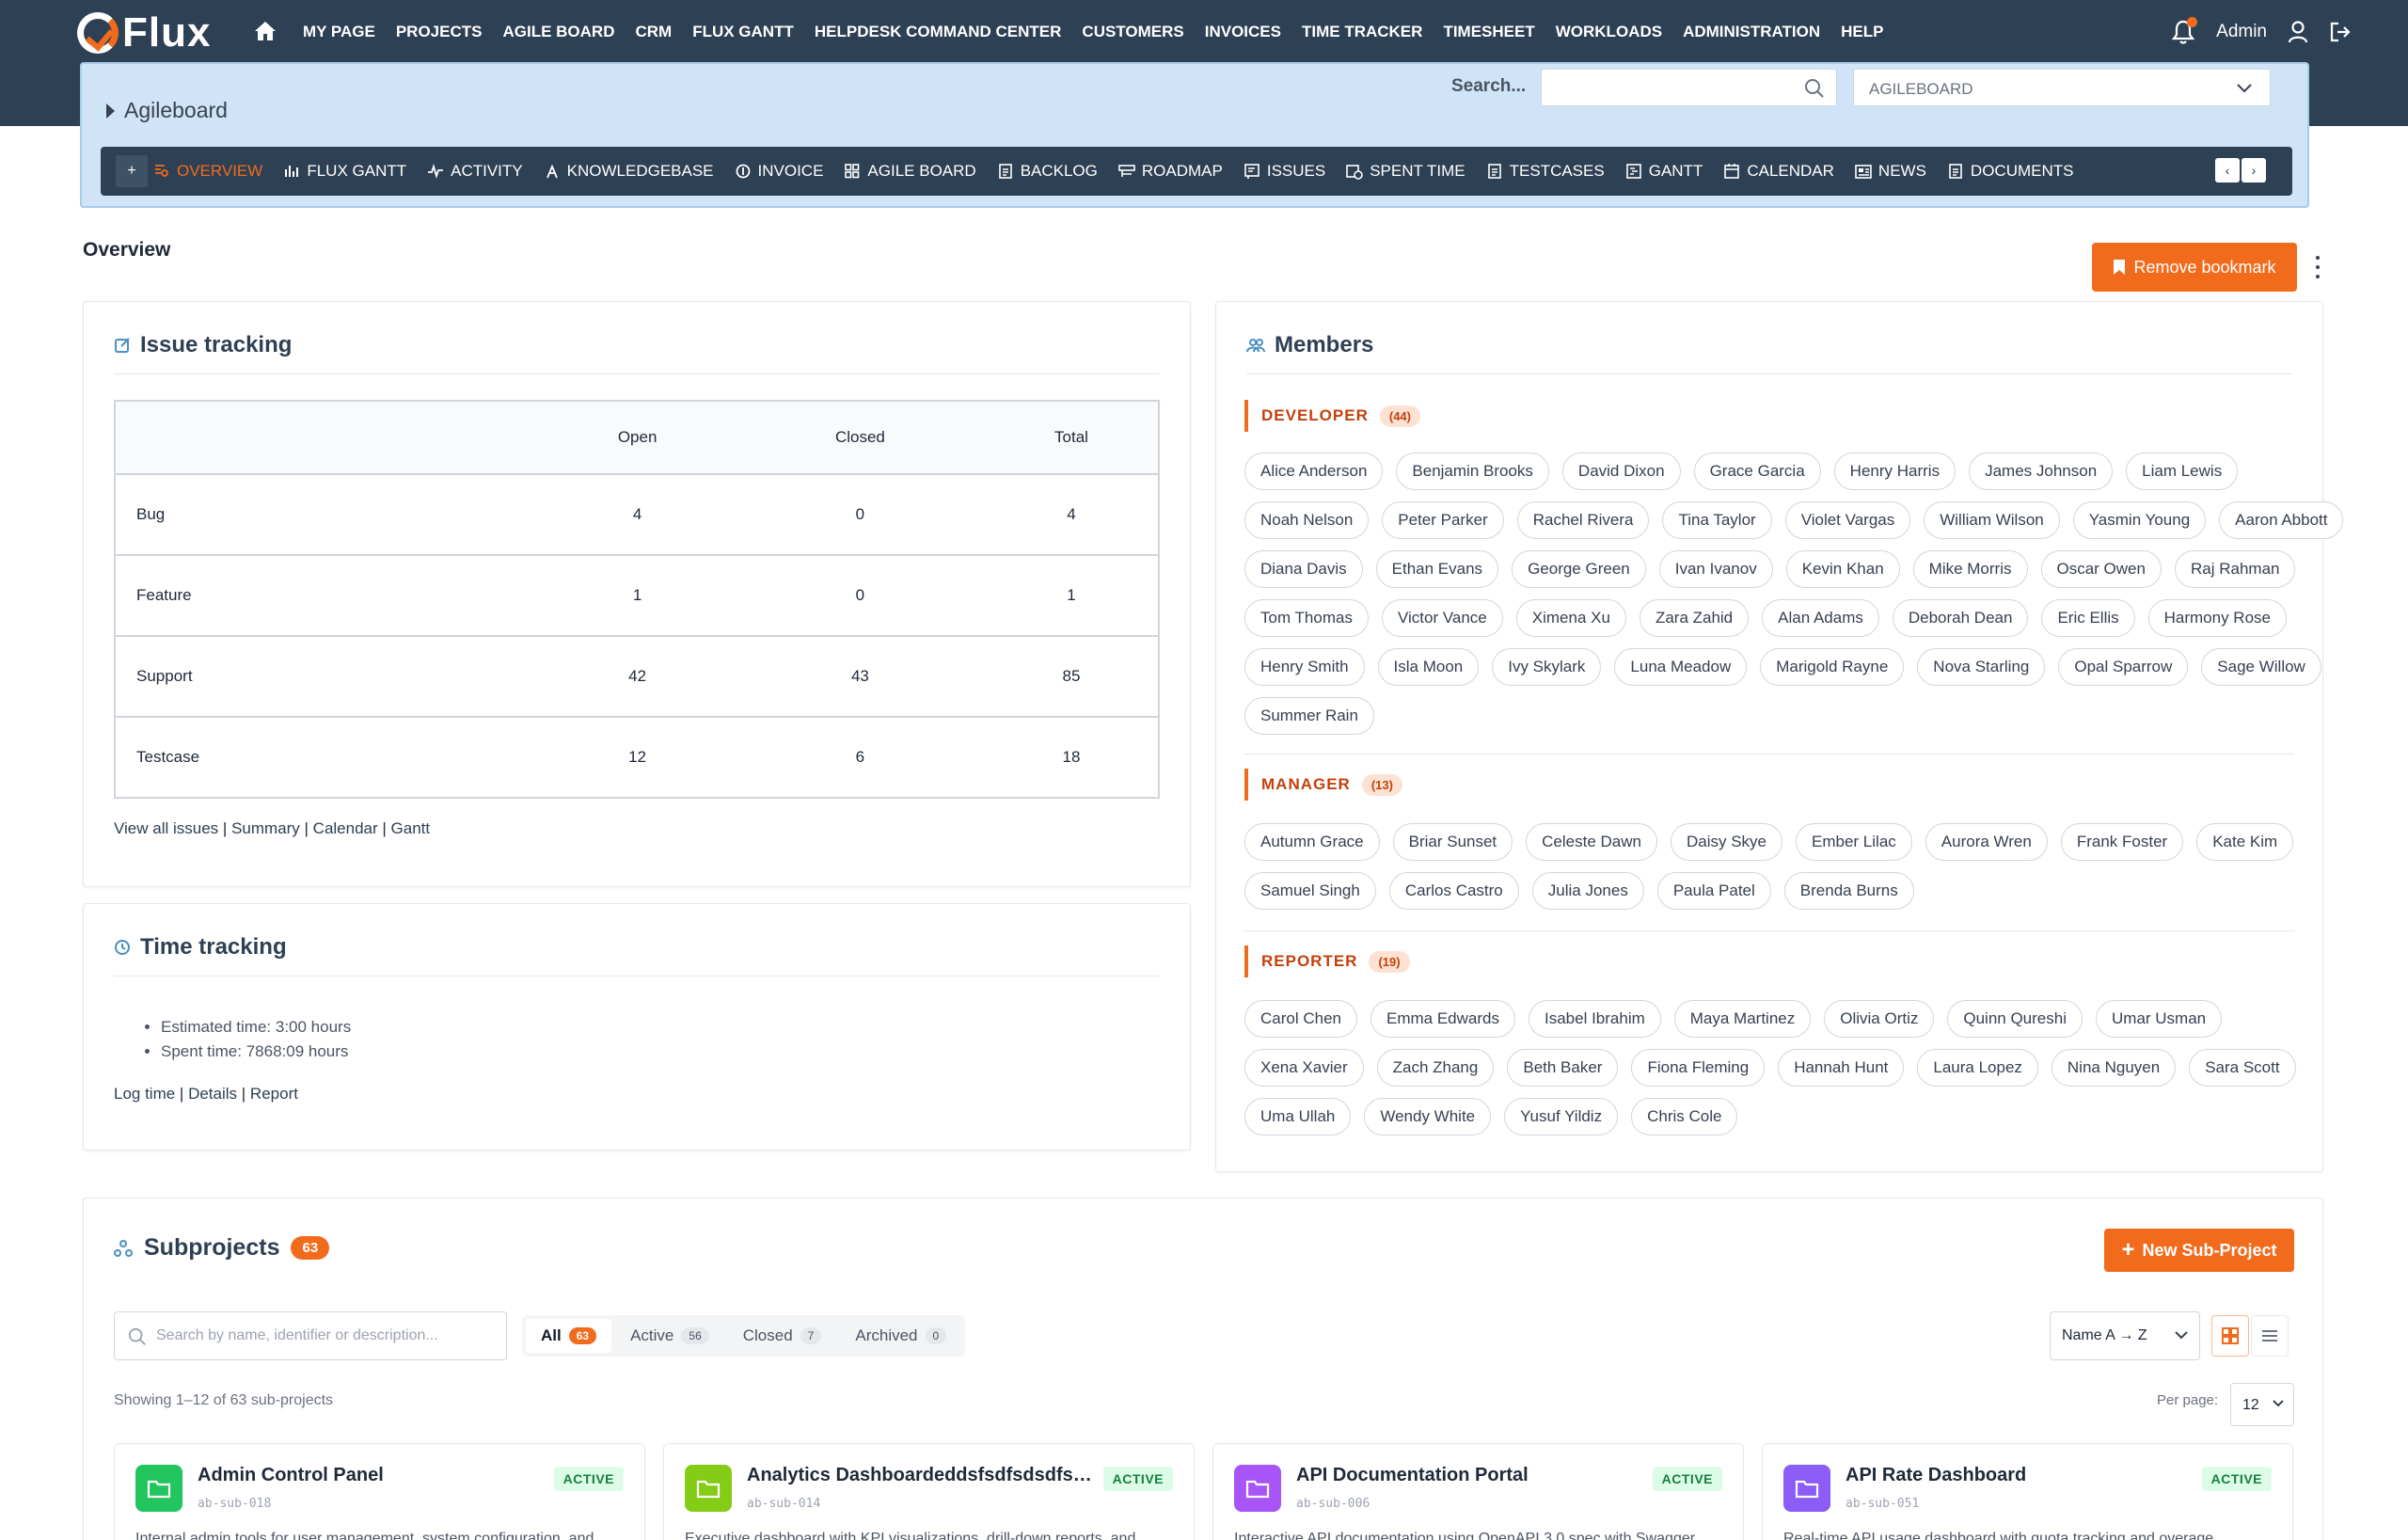 Image resolution: width=2408 pixels, height=1540 pixels. What do you see at coordinates (2159, 1019) in the screenshot?
I see `member-chip: Umar Usman` at bounding box center [2159, 1019].